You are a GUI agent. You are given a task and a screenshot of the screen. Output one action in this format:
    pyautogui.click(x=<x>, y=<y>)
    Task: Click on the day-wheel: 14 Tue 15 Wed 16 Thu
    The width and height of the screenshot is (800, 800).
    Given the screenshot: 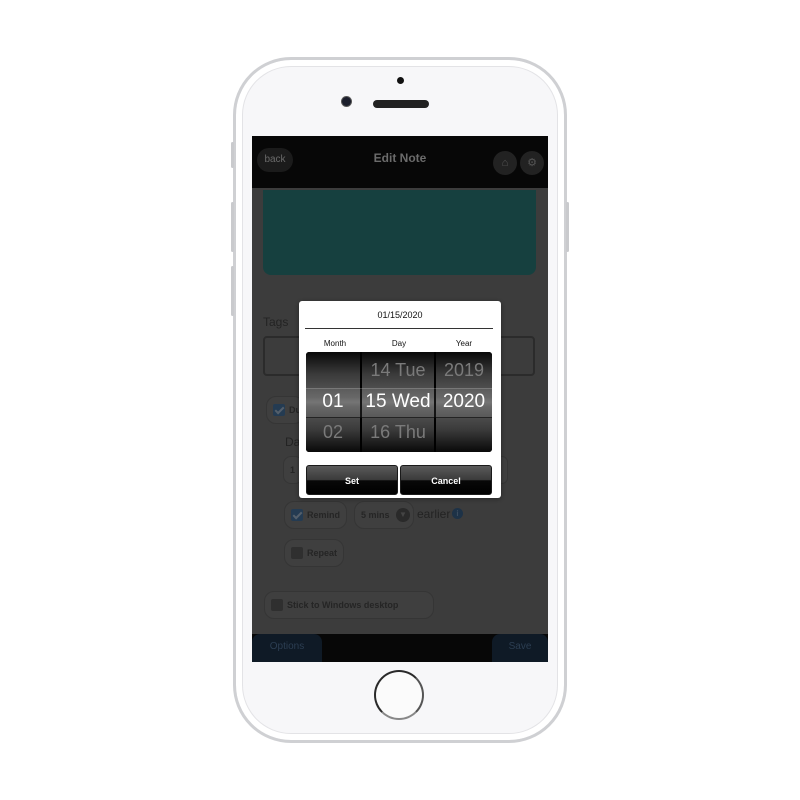 What is the action you would take?
    pyautogui.click(x=398, y=402)
    